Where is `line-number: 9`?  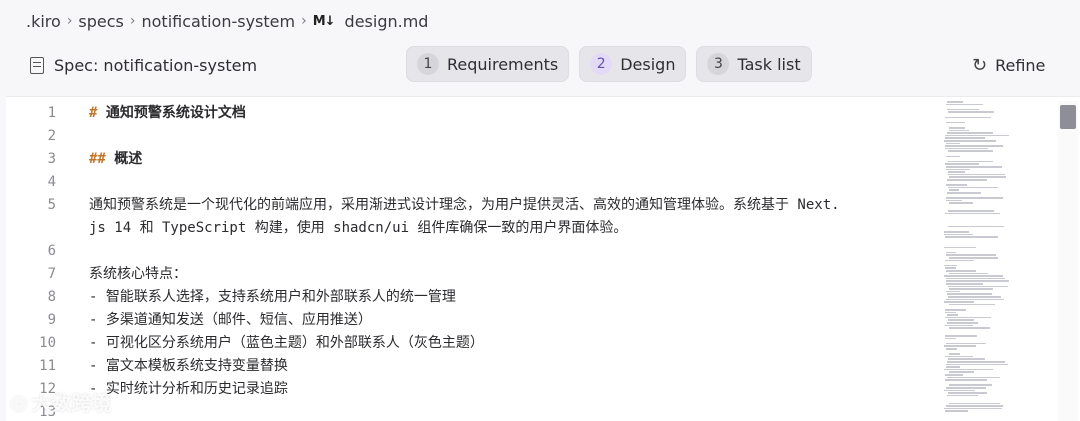
line-number: 9 is located at coordinates (51, 320).